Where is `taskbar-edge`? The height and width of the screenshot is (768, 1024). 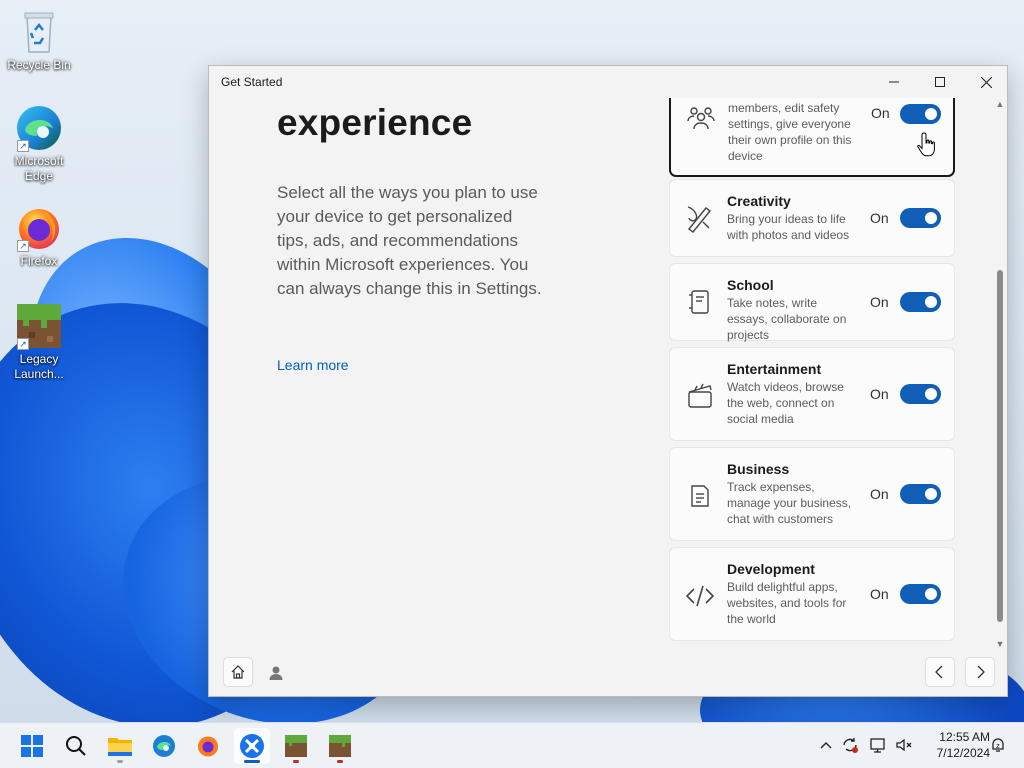
taskbar-edge is located at coordinates (164, 746).